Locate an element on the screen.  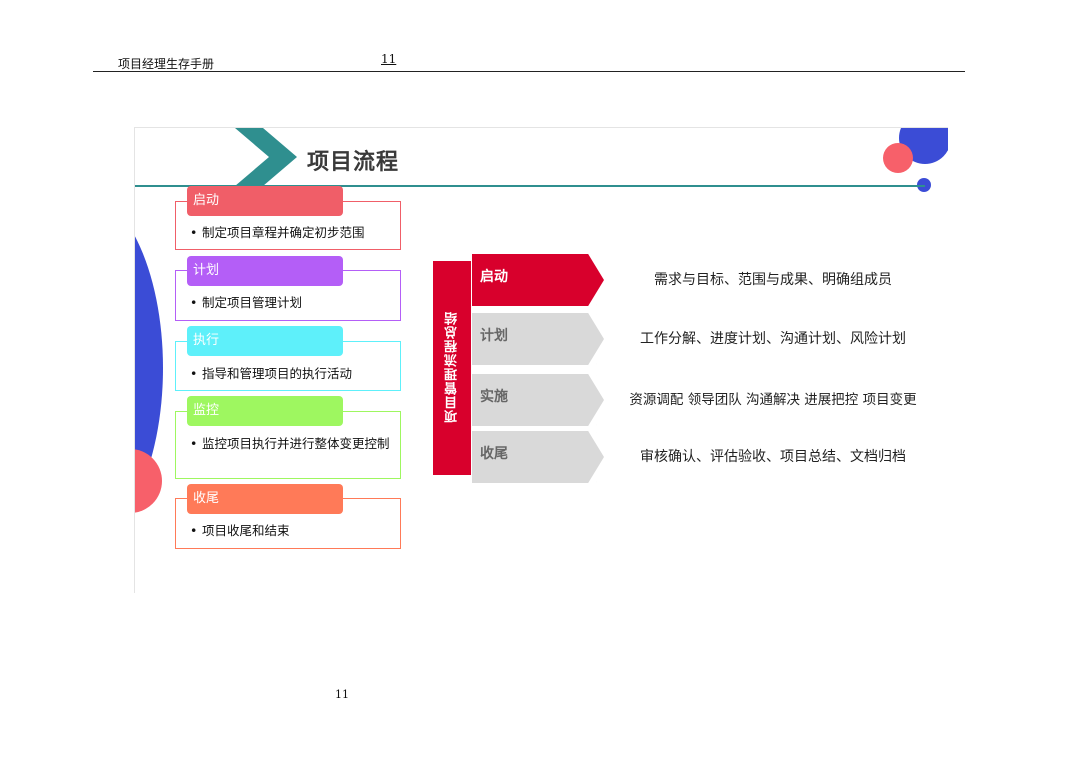
summary-title: 项目管理流程总结 is located at coordinates (452, 367).